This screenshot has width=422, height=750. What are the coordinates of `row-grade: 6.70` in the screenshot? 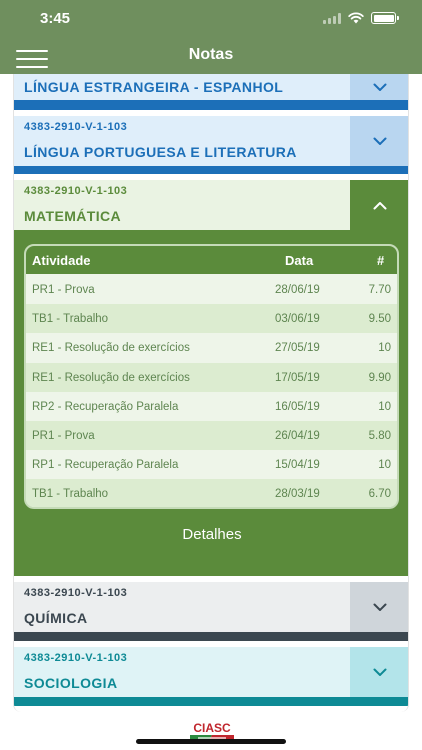 It's located at (379, 494).